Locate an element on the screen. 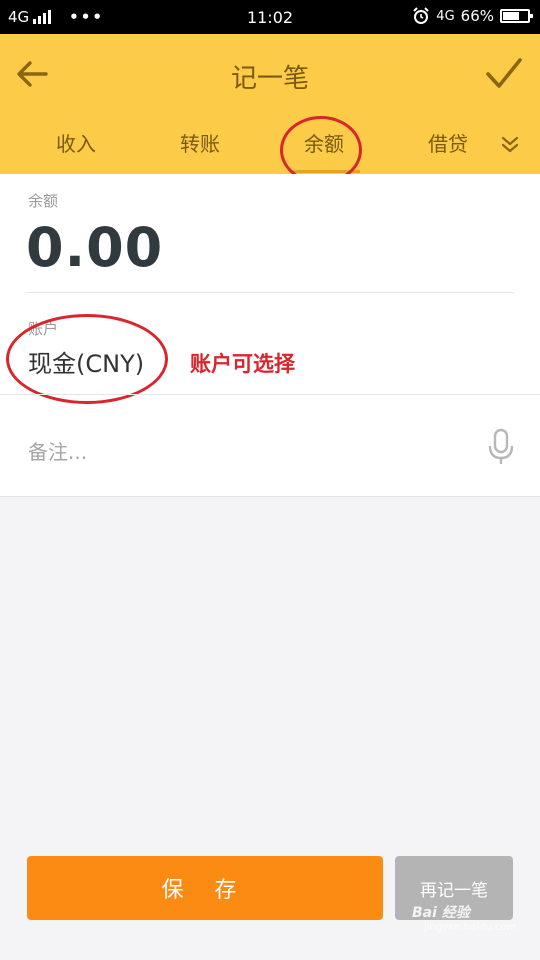 The width and height of the screenshot is (540, 960). watermark-logo: Bai 经验 is located at coordinates (441, 913).